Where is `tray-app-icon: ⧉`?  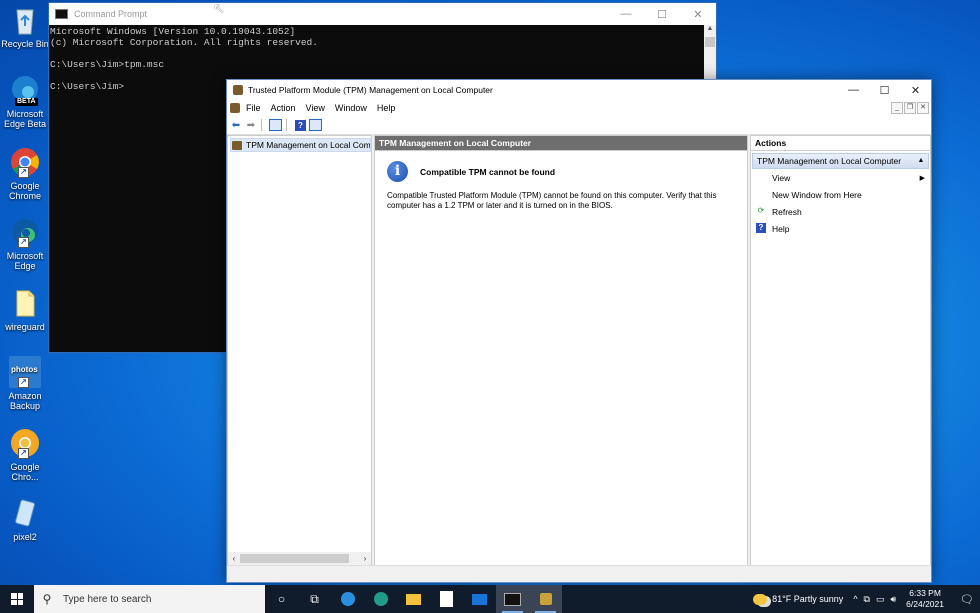
tray-app-icon: ⧉ is located at coordinates (867, 599).